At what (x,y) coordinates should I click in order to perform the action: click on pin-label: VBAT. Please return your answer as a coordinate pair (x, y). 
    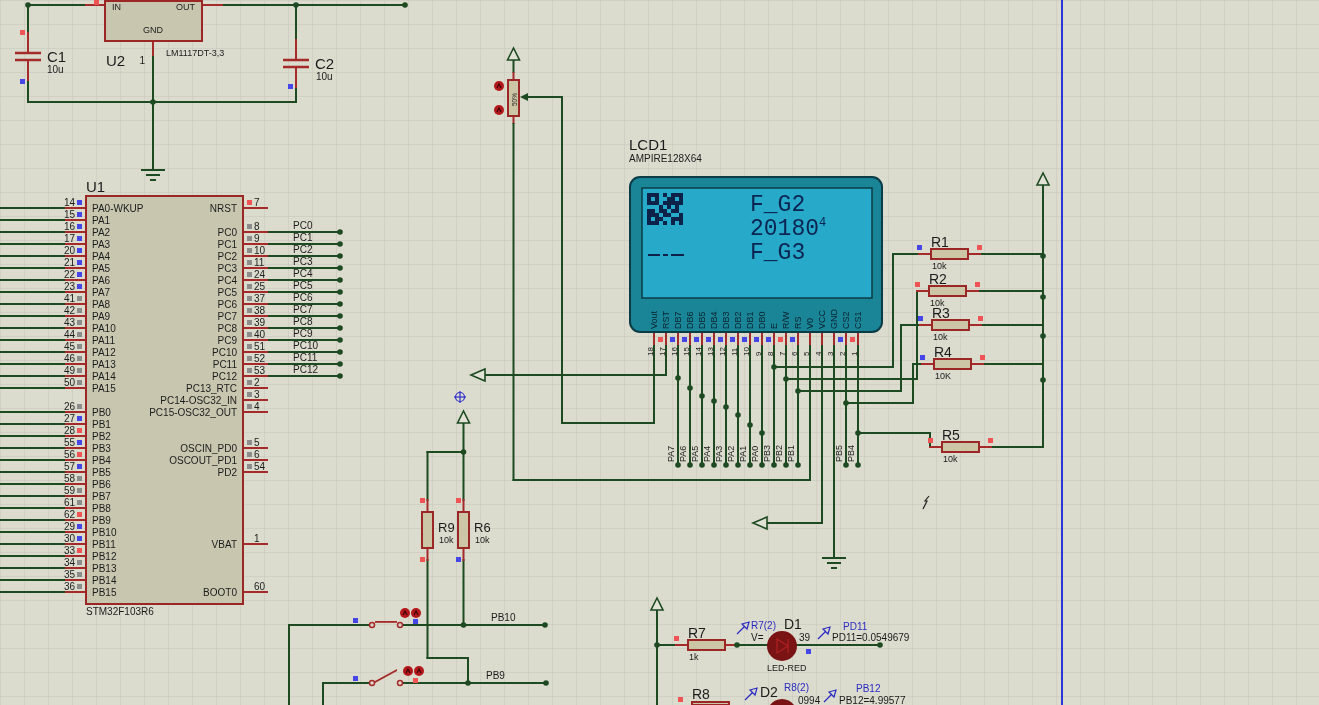
    Looking at the image, I should click on (224, 544).